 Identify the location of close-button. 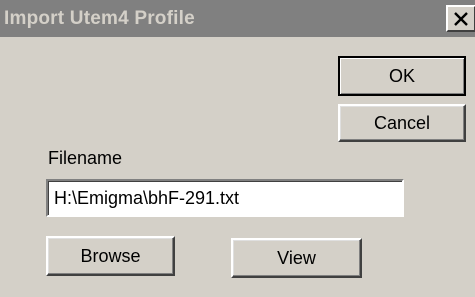
(460, 18).